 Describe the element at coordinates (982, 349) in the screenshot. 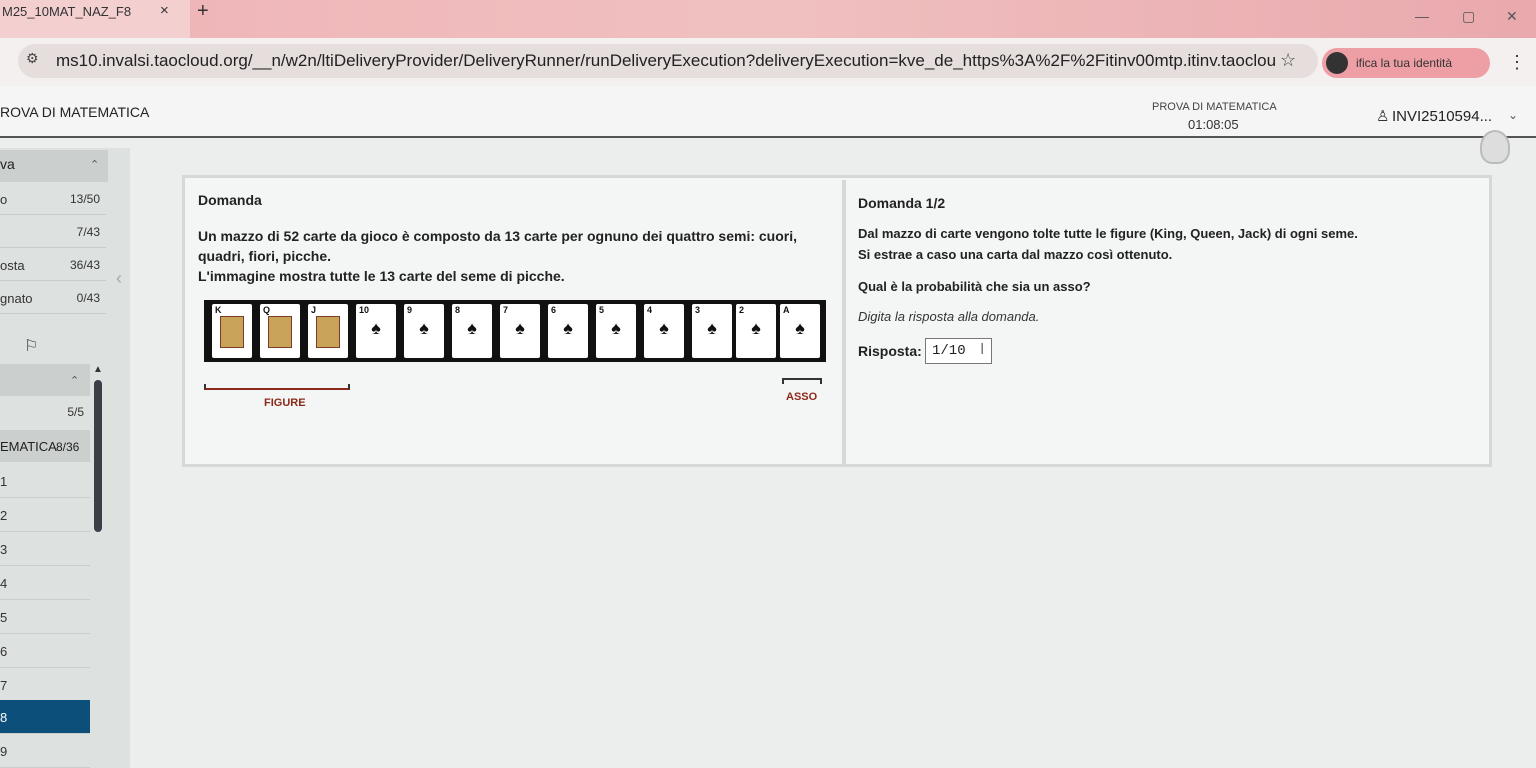

I see `text-cursor-icon: I` at that location.